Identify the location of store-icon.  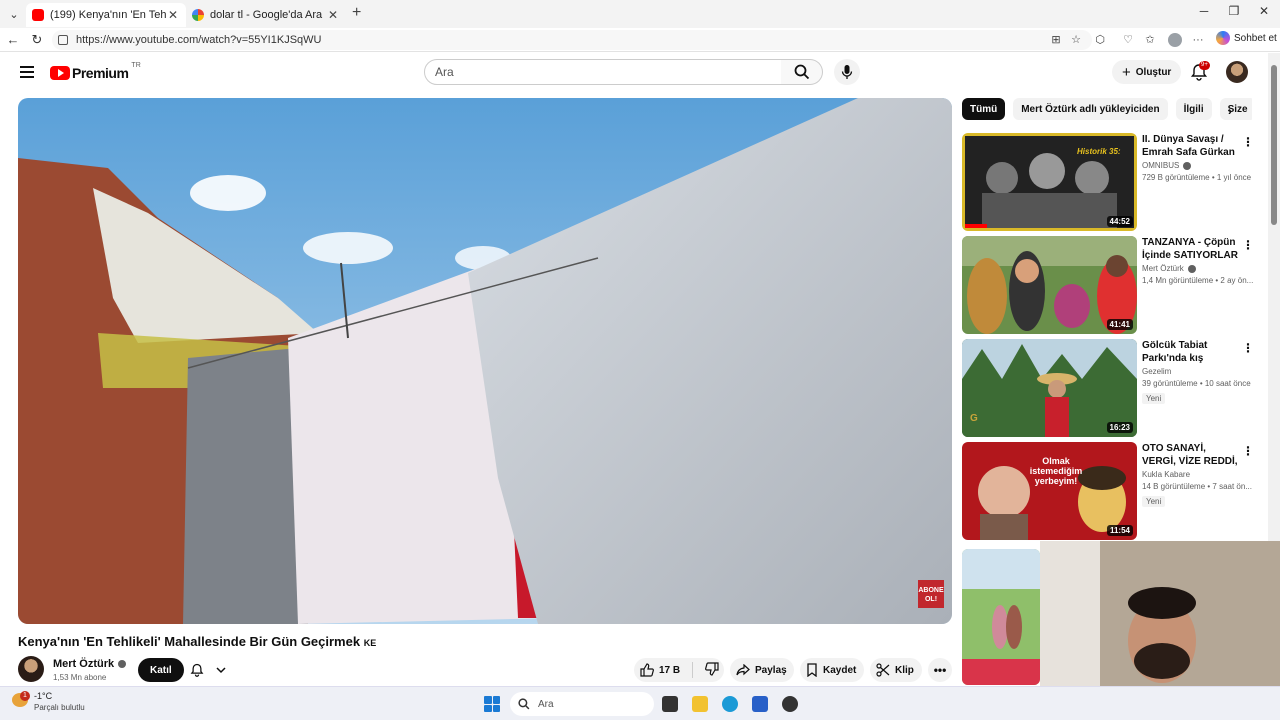
(760, 704).